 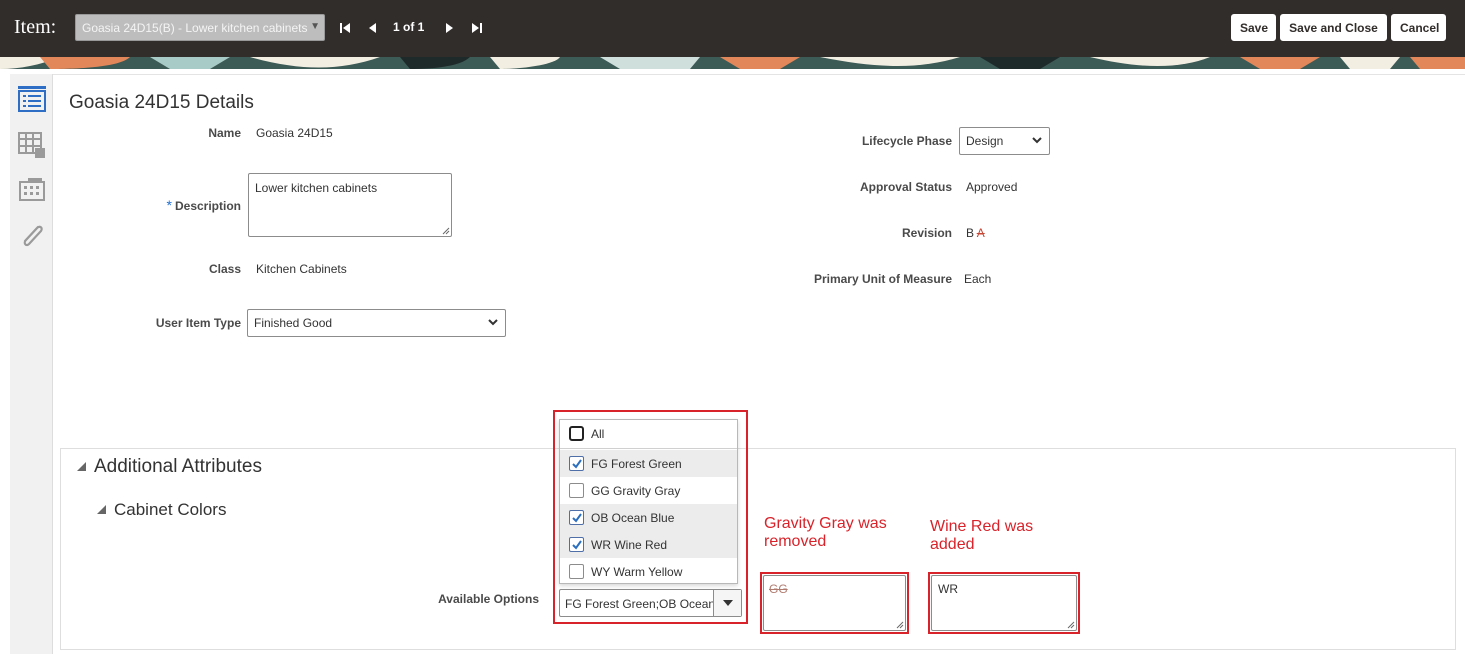 What do you see at coordinates (825, 532) in the screenshot?
I see `removed-annotation: Gravity Gray was removed` at bounding box center [825, 532].